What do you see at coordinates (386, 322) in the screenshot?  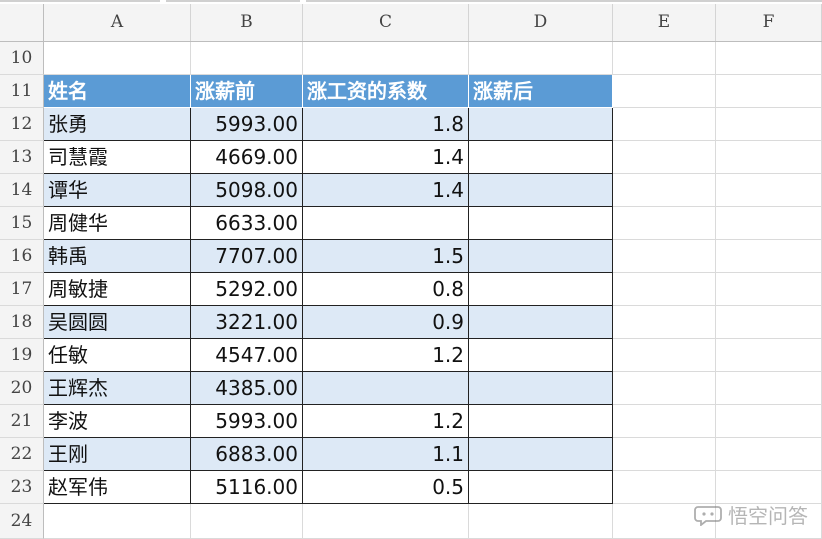 I see `table-cell: 0.9` at bounding box center [386, 322].